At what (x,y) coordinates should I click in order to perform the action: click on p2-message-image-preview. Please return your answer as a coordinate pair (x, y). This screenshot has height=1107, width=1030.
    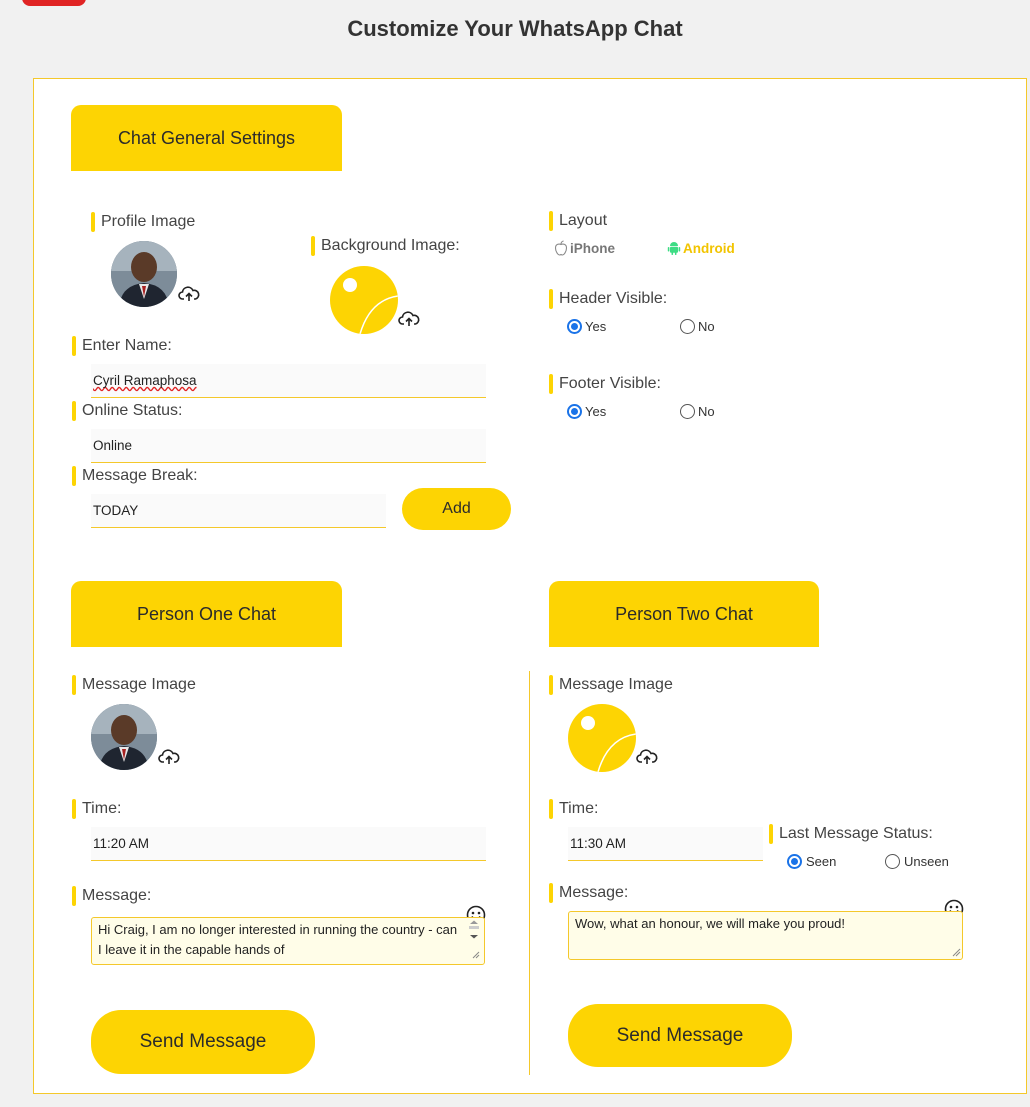
    Looking at the image, I should click on (602, 738).